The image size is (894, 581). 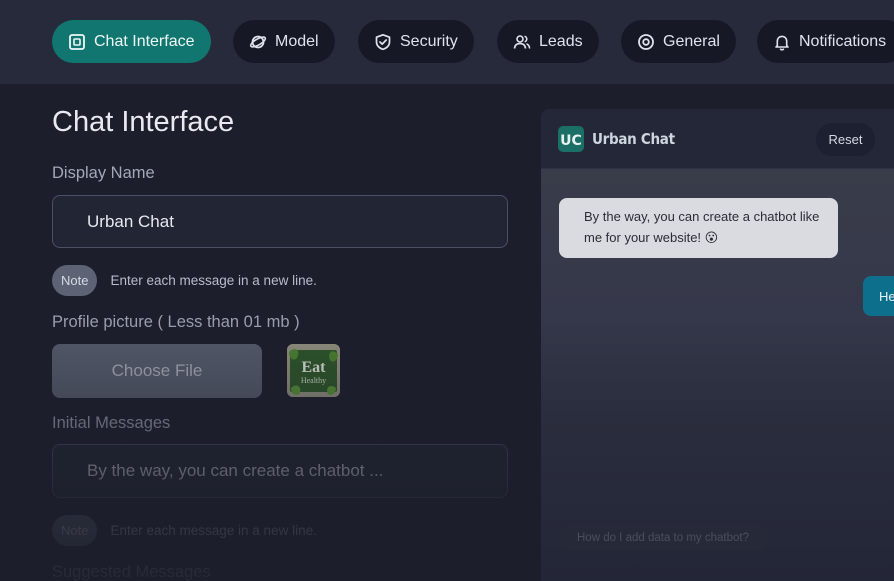 What do you see at coordinates (143, 122) in the screenshot?
I see `page-title: Chat Interface` at bounding box center [143, 122].